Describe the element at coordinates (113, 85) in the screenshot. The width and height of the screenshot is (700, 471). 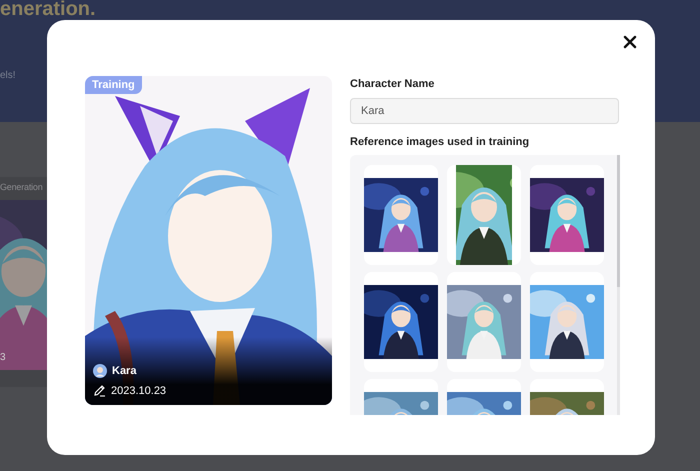
I see `status-badge: Training` at that location.